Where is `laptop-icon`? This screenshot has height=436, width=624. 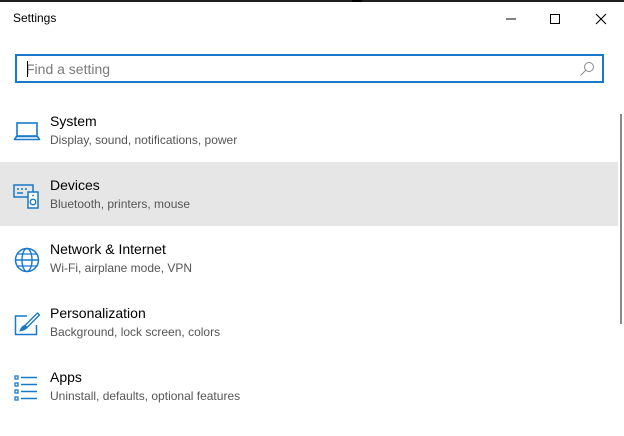 laptop-icon is located at coordinates (27, 131).